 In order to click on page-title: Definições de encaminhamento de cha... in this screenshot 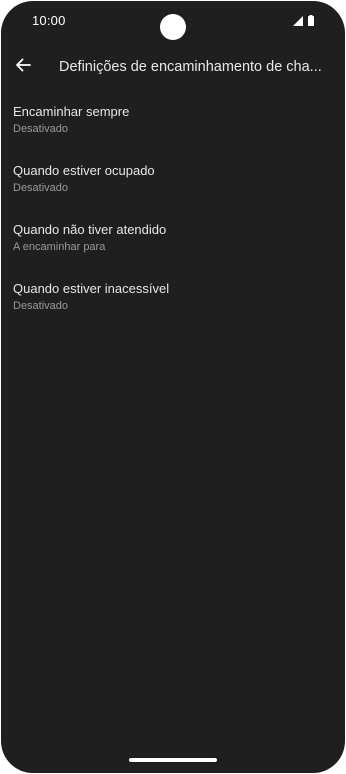, I will do `click(190, 67)`.